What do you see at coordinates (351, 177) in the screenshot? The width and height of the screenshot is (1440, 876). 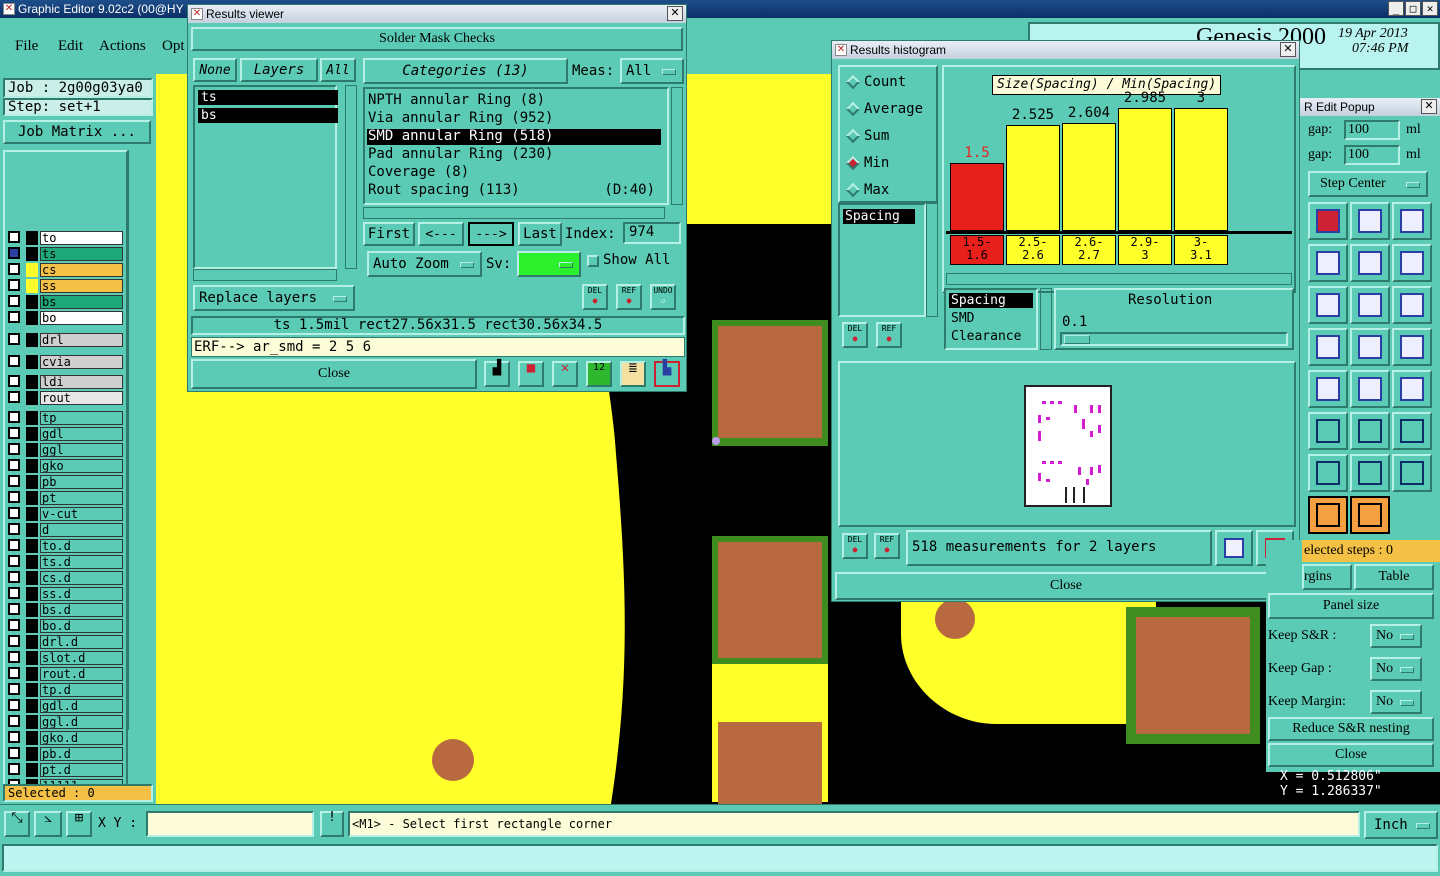 I see `layer-list-vscroll` at bounding box center [351, 177].